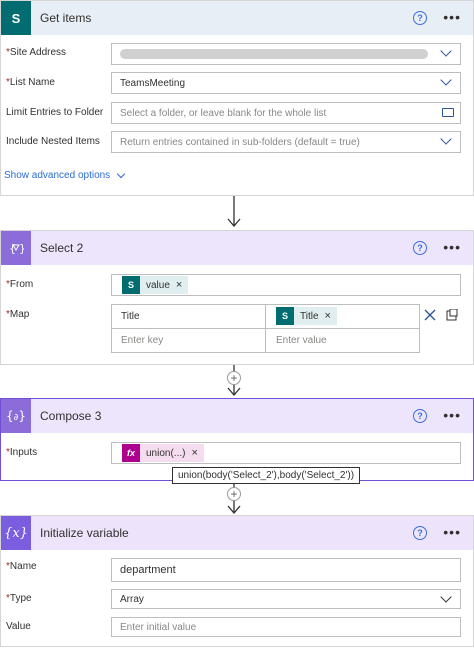 The height and width of the screenshot is (649, 474). What do you see at coordinates (448, 112) in the screenshot?
I see `folder-icon` at bounding box center [448, 112].